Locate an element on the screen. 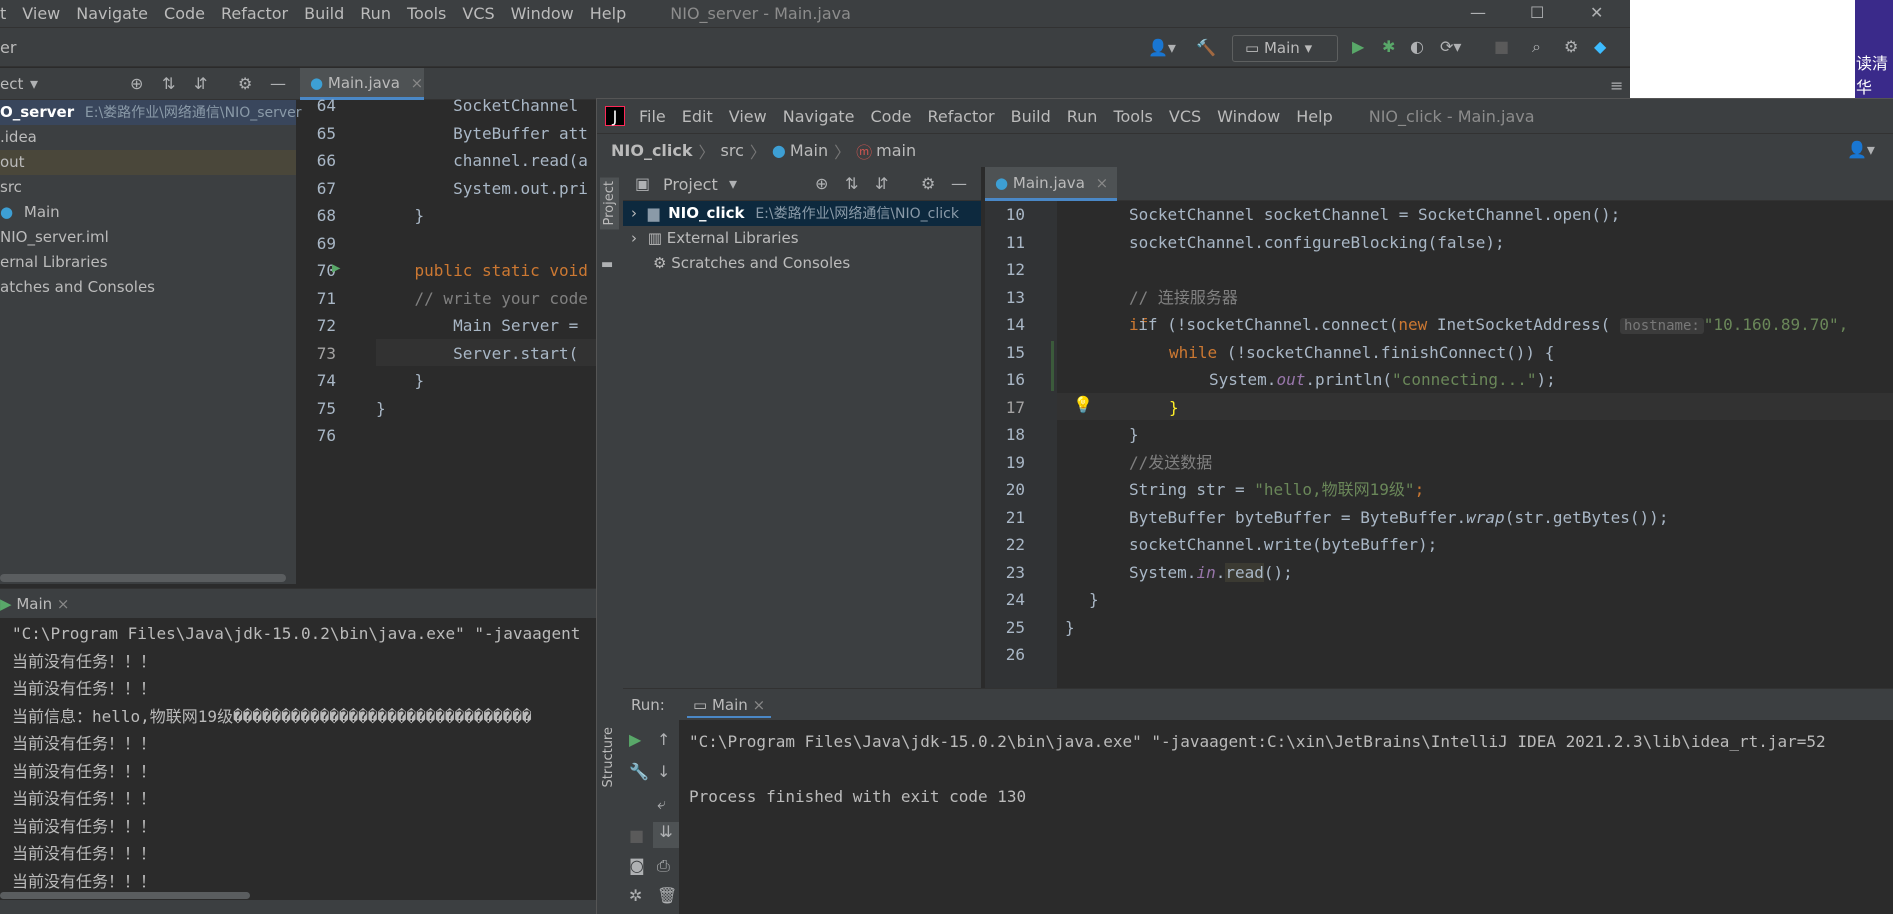  tree-item-src: src is located at coordinates (148, 187).